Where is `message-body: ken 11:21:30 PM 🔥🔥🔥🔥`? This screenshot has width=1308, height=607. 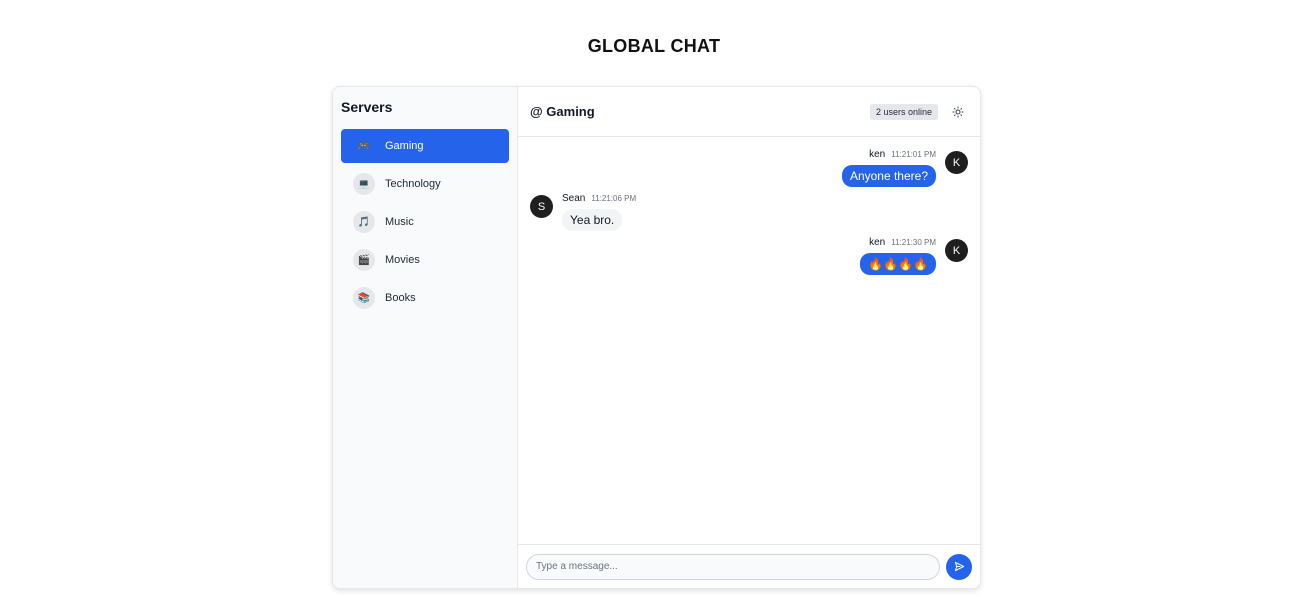
message-body: ken 11:21:30 PM 🔥🔥🔥🔥 is located at coordinates (898, 256).